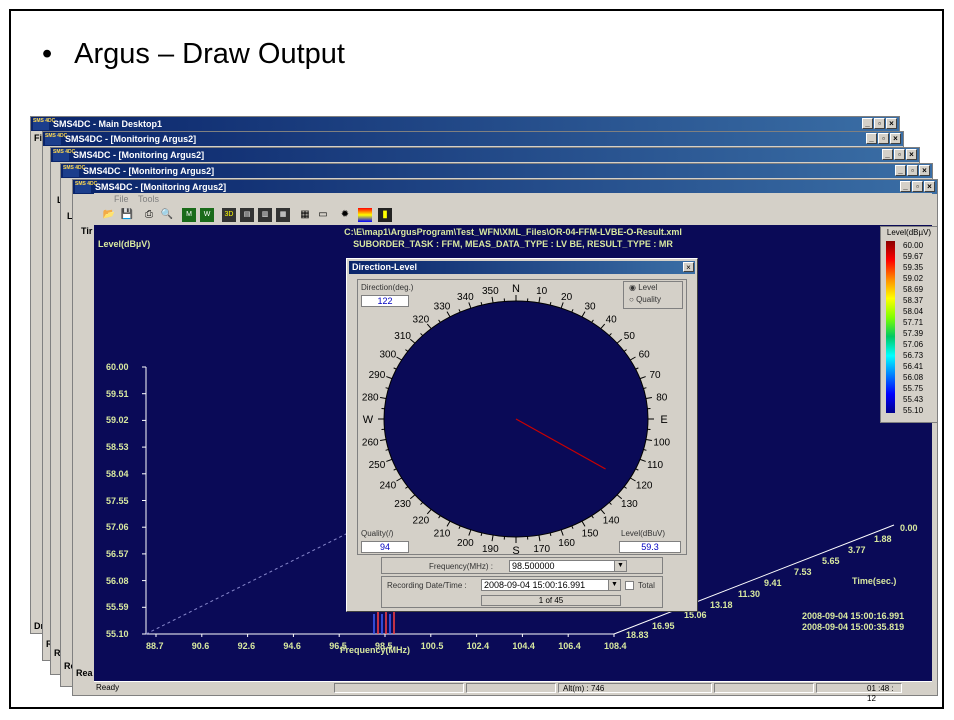 Image resolution: width=954 pixels, height=720 pixels. Describe the element at coordinates (465, 124) in the screenshot. I see `window-titlebar: SMS 4DC SMS4DC - Main Desktop1 _ ▫ ×` at that location.